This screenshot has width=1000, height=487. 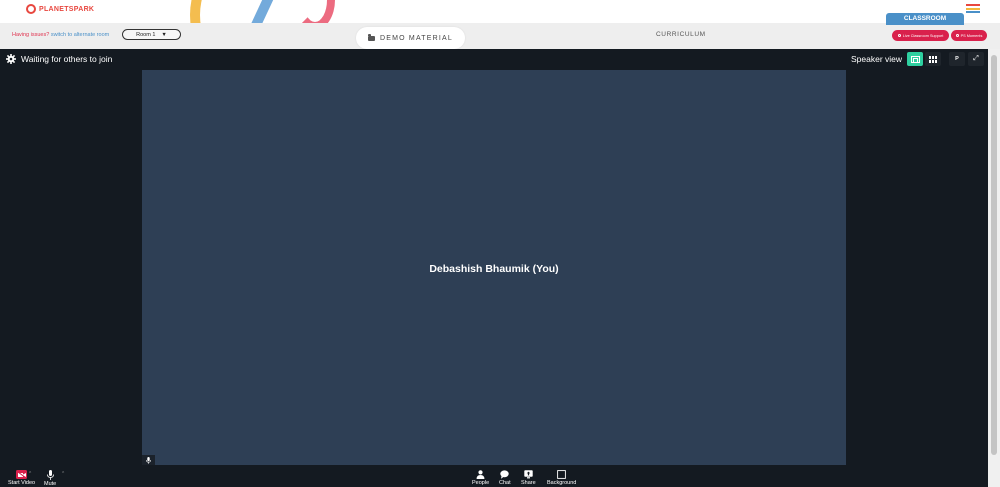 What do you see at coordinates (923, 35) in the screenshot?
I see `support-label: Live Classroom Support` at bounding box center [923, 35].